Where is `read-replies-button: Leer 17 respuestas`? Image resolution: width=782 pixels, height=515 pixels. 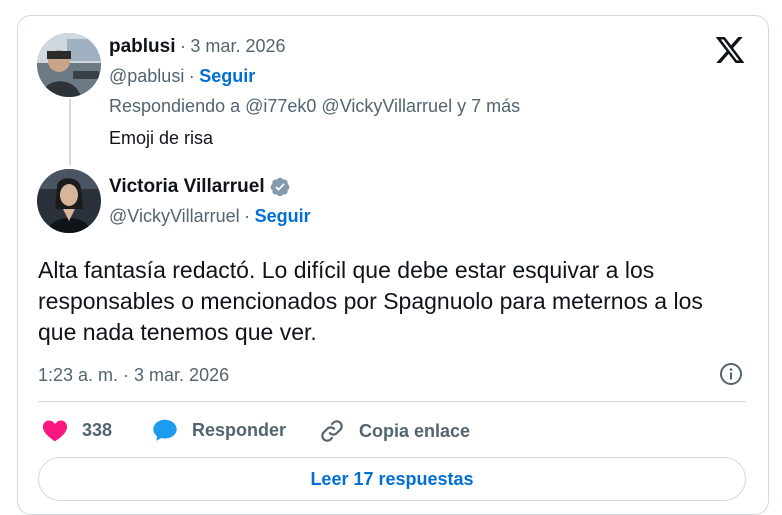
read-replies-button: Leer 17 respuestas is located at coordinates (392, 479).